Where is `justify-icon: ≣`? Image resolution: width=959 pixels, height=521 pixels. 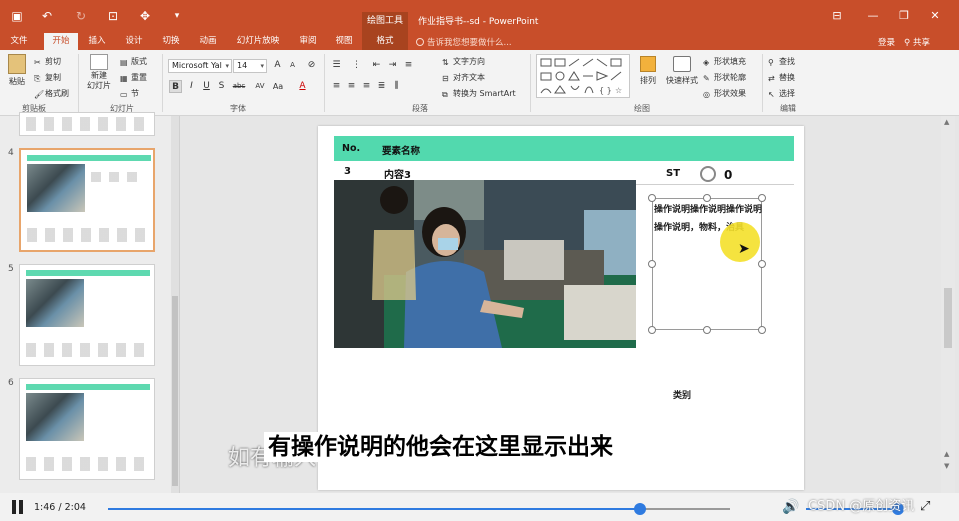 justify-icon: ≣ is located at coordinates (381, 86).